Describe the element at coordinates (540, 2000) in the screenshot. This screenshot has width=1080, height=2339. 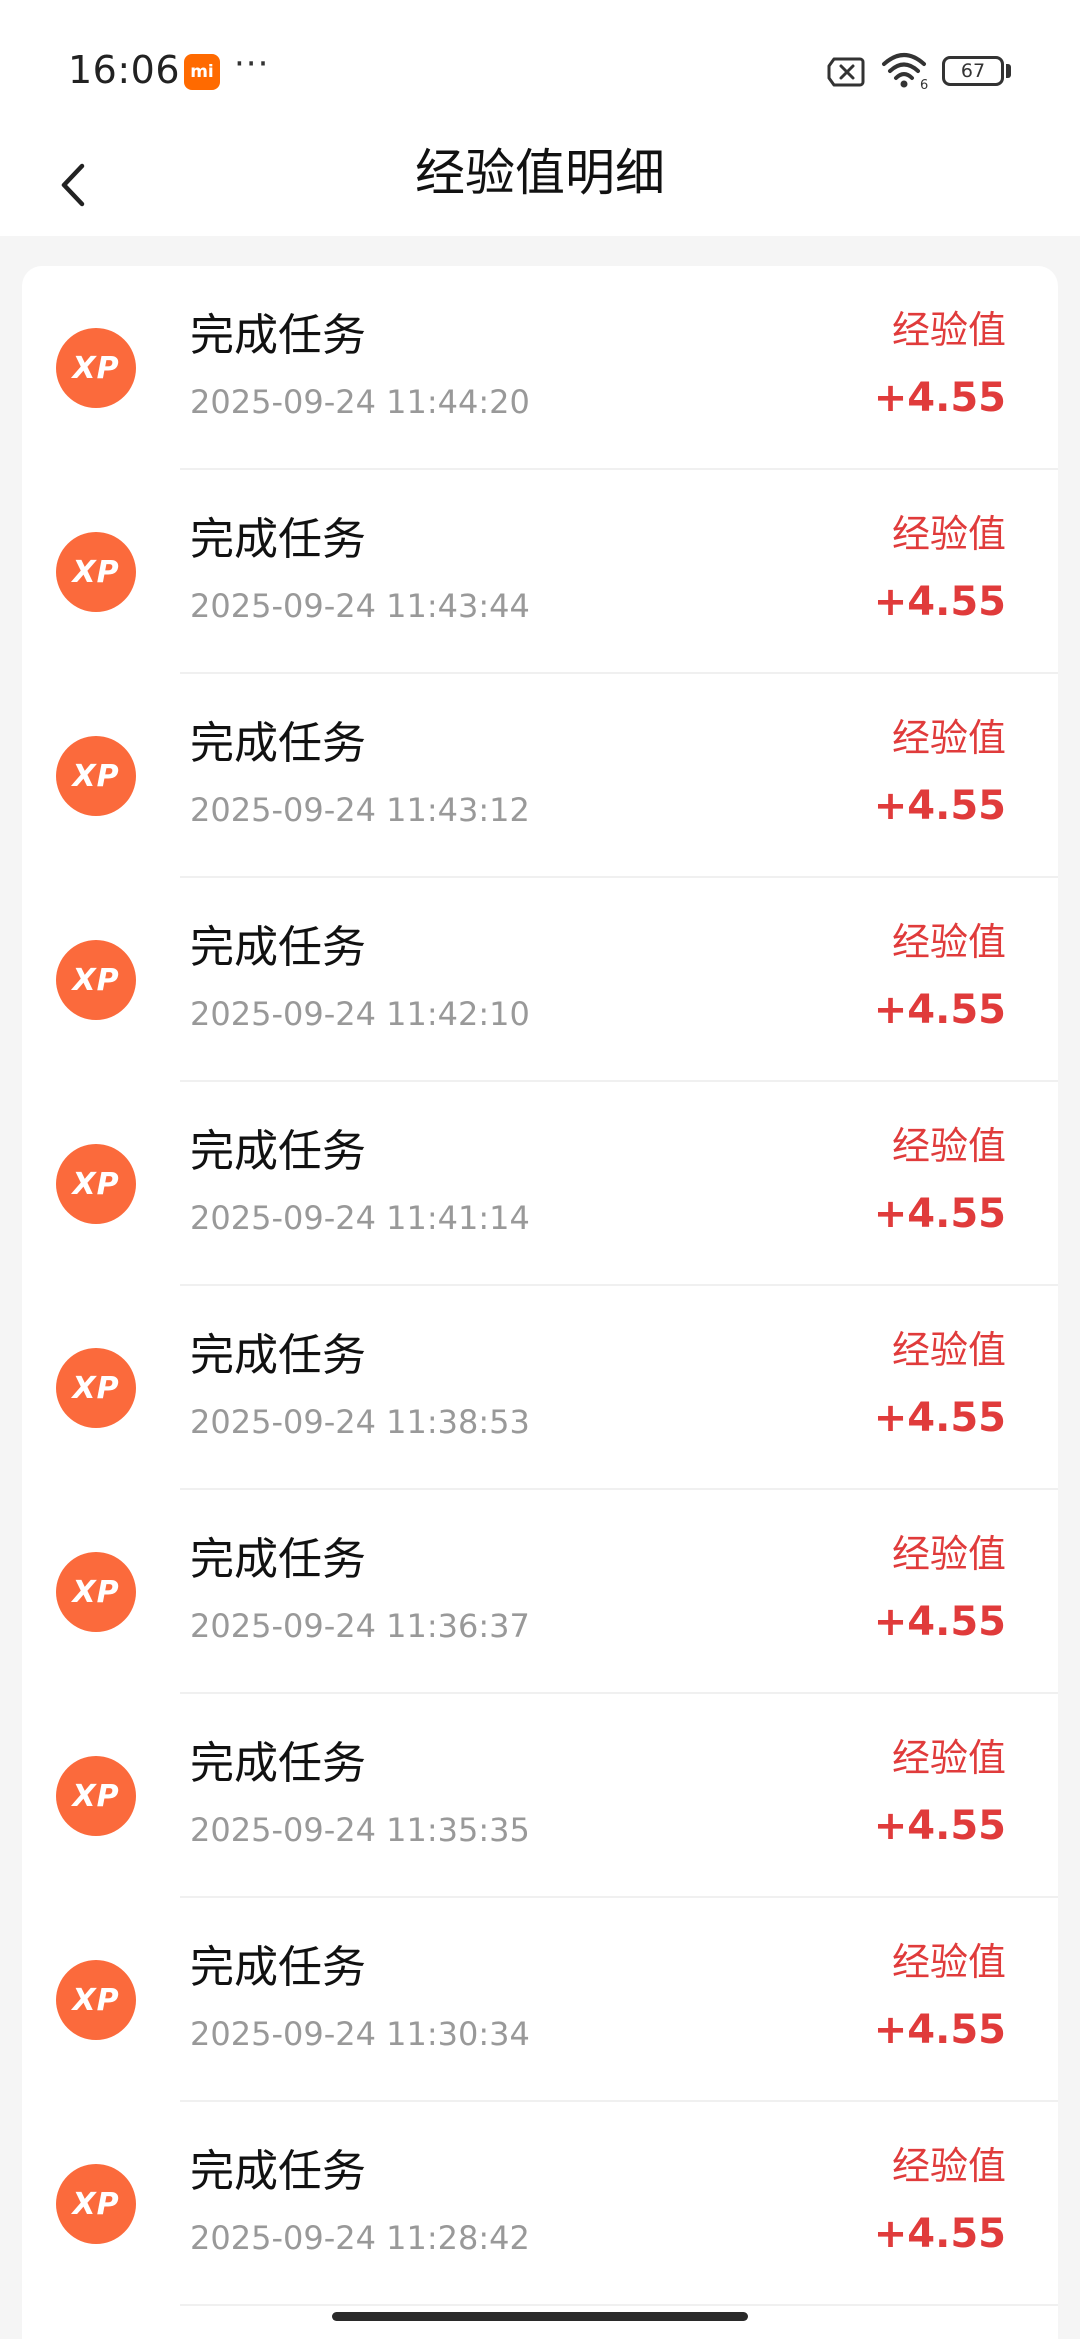
I see `list-item: XP 完成任务 2025-09-24 11:30:34 经验值 +4.55` at that location.